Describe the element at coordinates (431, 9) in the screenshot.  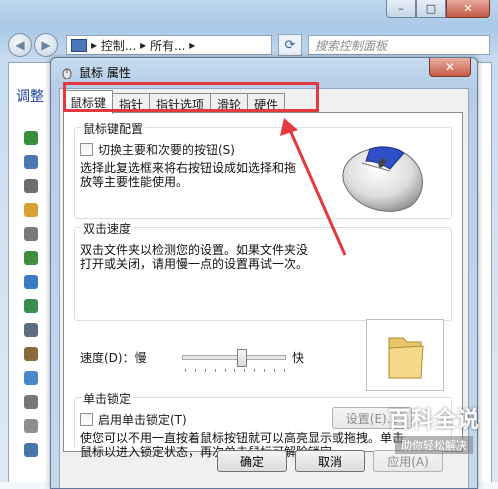
I see `maximize-button: □` at that location.